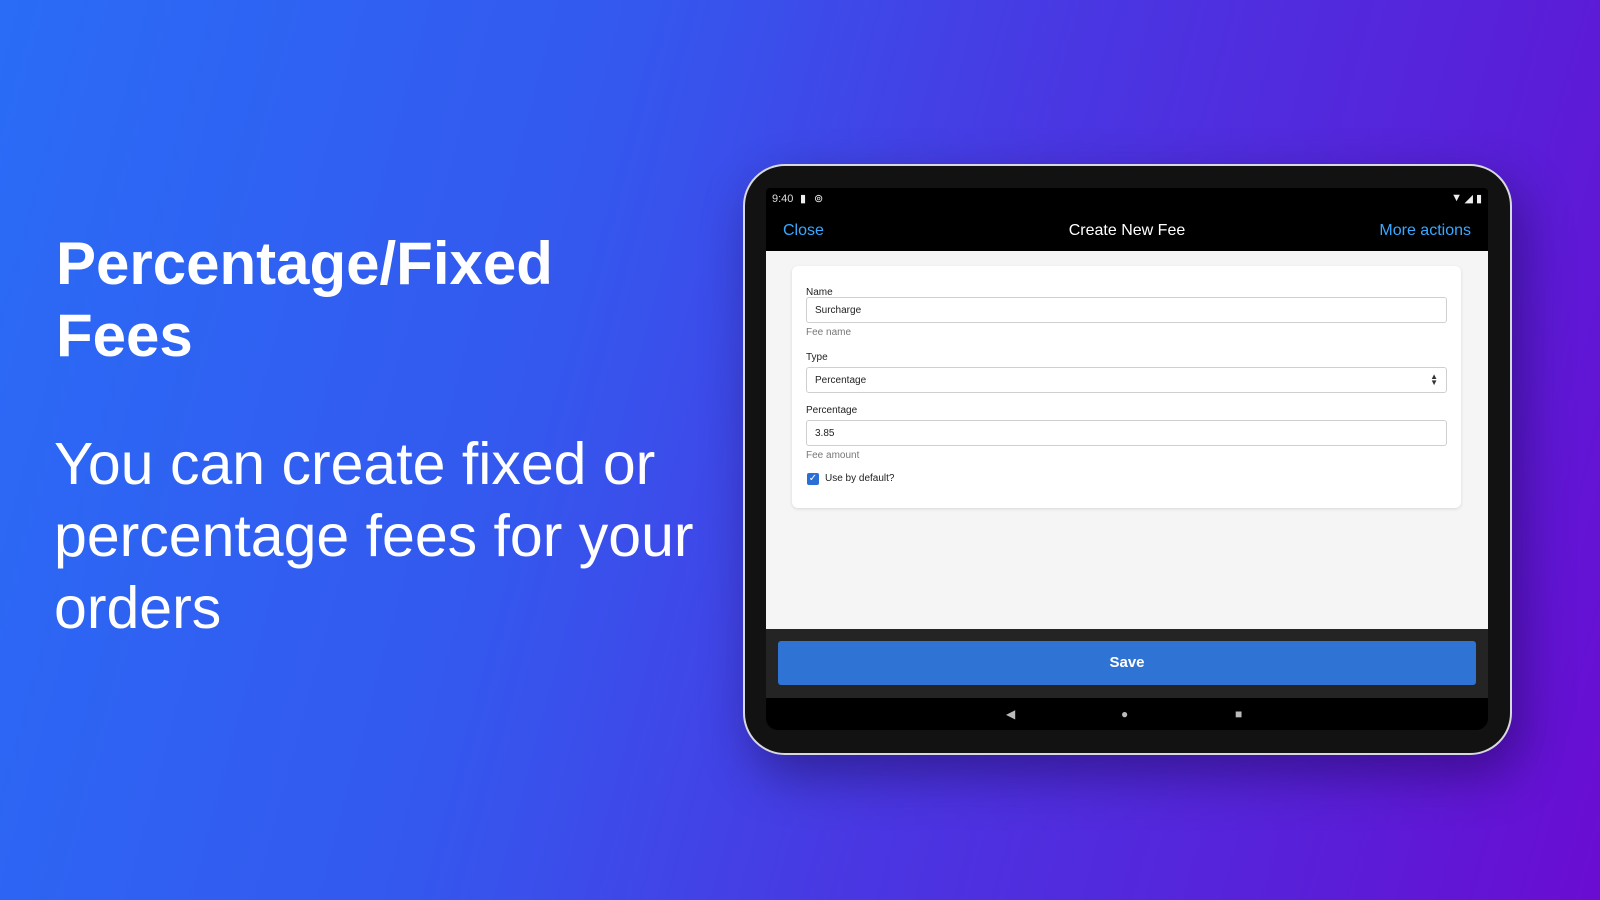  What do you see at coordinates (1425, 231) in the screenshot?
I see `more-actions-button: More actions` at bounding box center [1425, 231].